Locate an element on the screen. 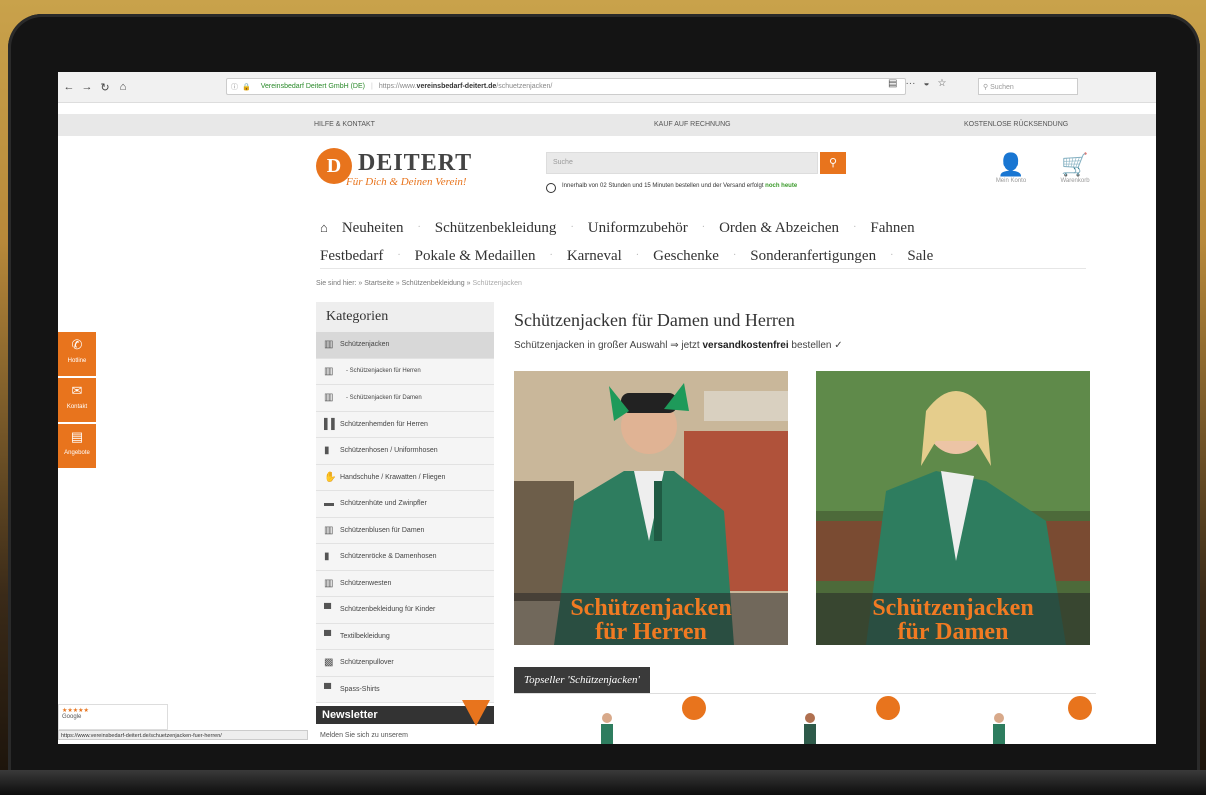 This screenshot has height=795, width=1206. home-nav-icon: ⌂ is located at coordinates (324, 228).